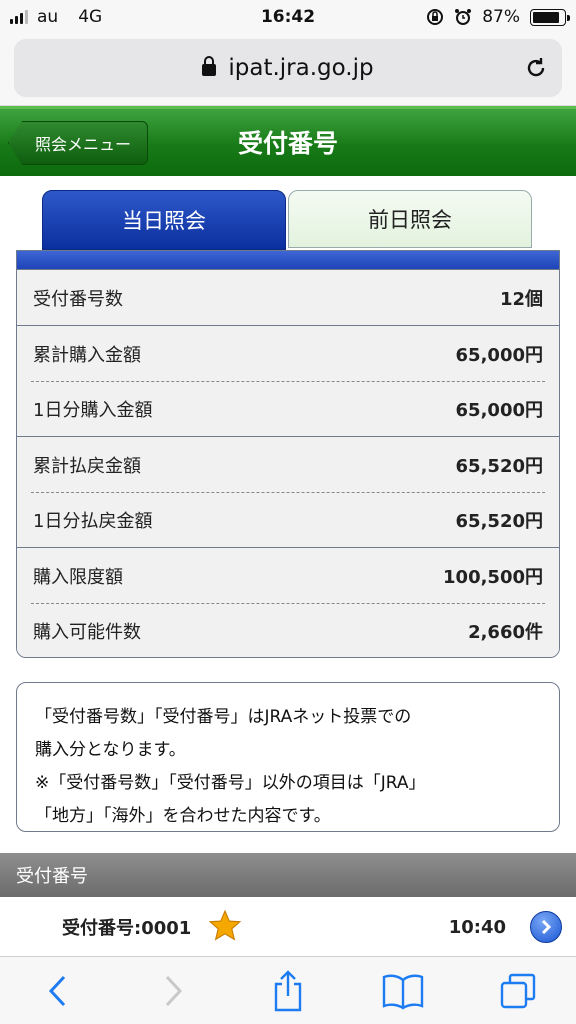 Image resolution: width=576 pixels, height=1024 pixels. What do you see at coordinates (288, 464) in the screenshot?
I see `summary-row: 累計払戻金額 65,520円` at bounding box center [288, 464].